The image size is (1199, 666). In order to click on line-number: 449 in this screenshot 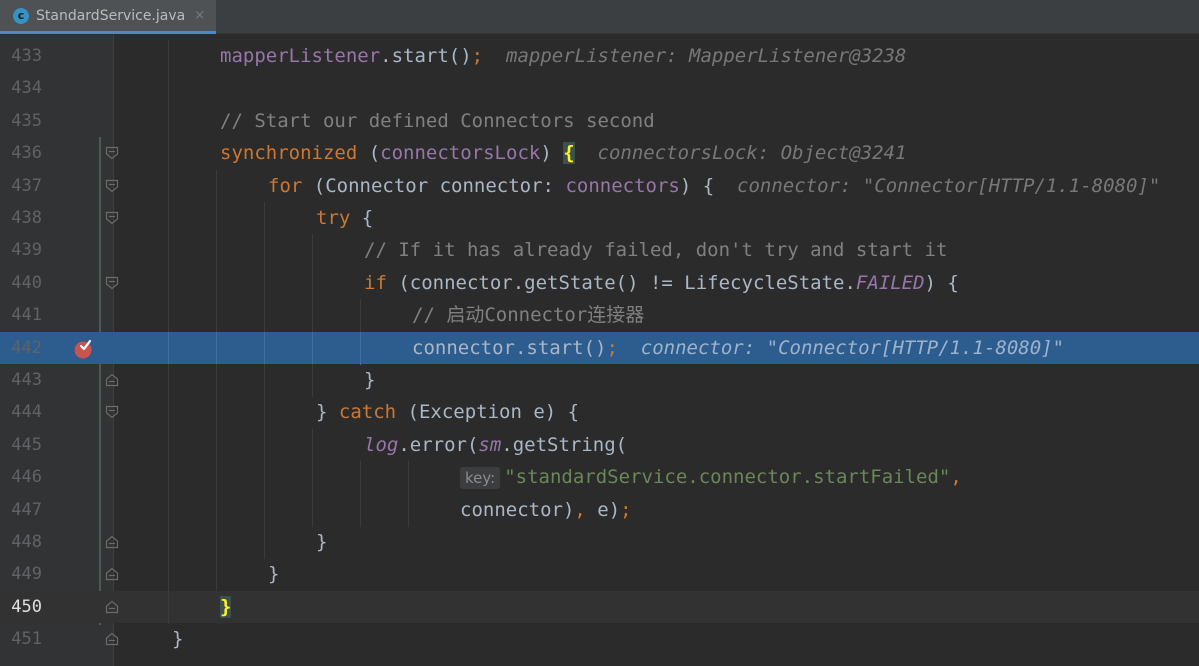, I will do `click(21, 574)`.